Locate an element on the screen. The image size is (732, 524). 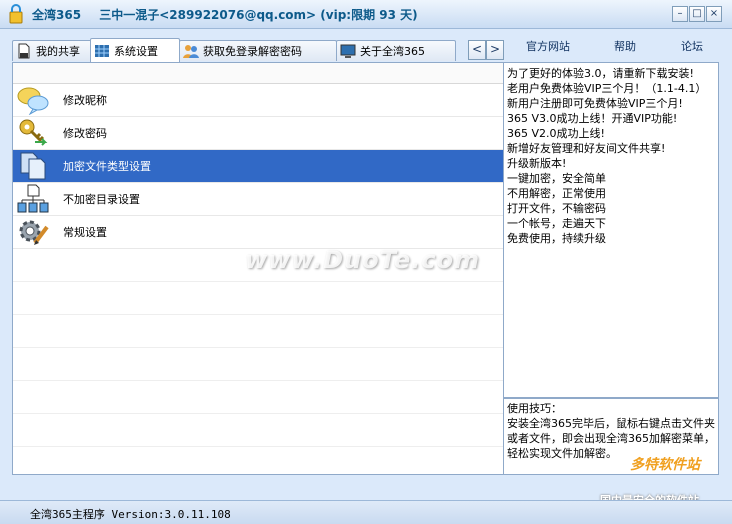
tab-my-share: 我的共享 is located at coordinates (52, 50).